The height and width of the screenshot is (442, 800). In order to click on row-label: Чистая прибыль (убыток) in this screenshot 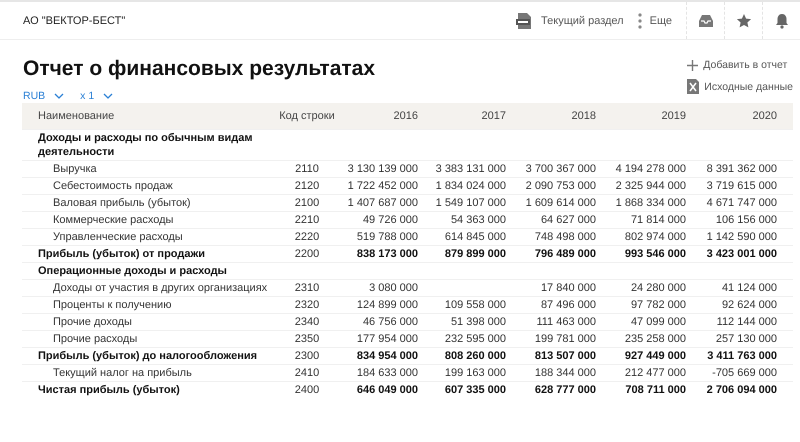, I will do `click(147, 390)`.